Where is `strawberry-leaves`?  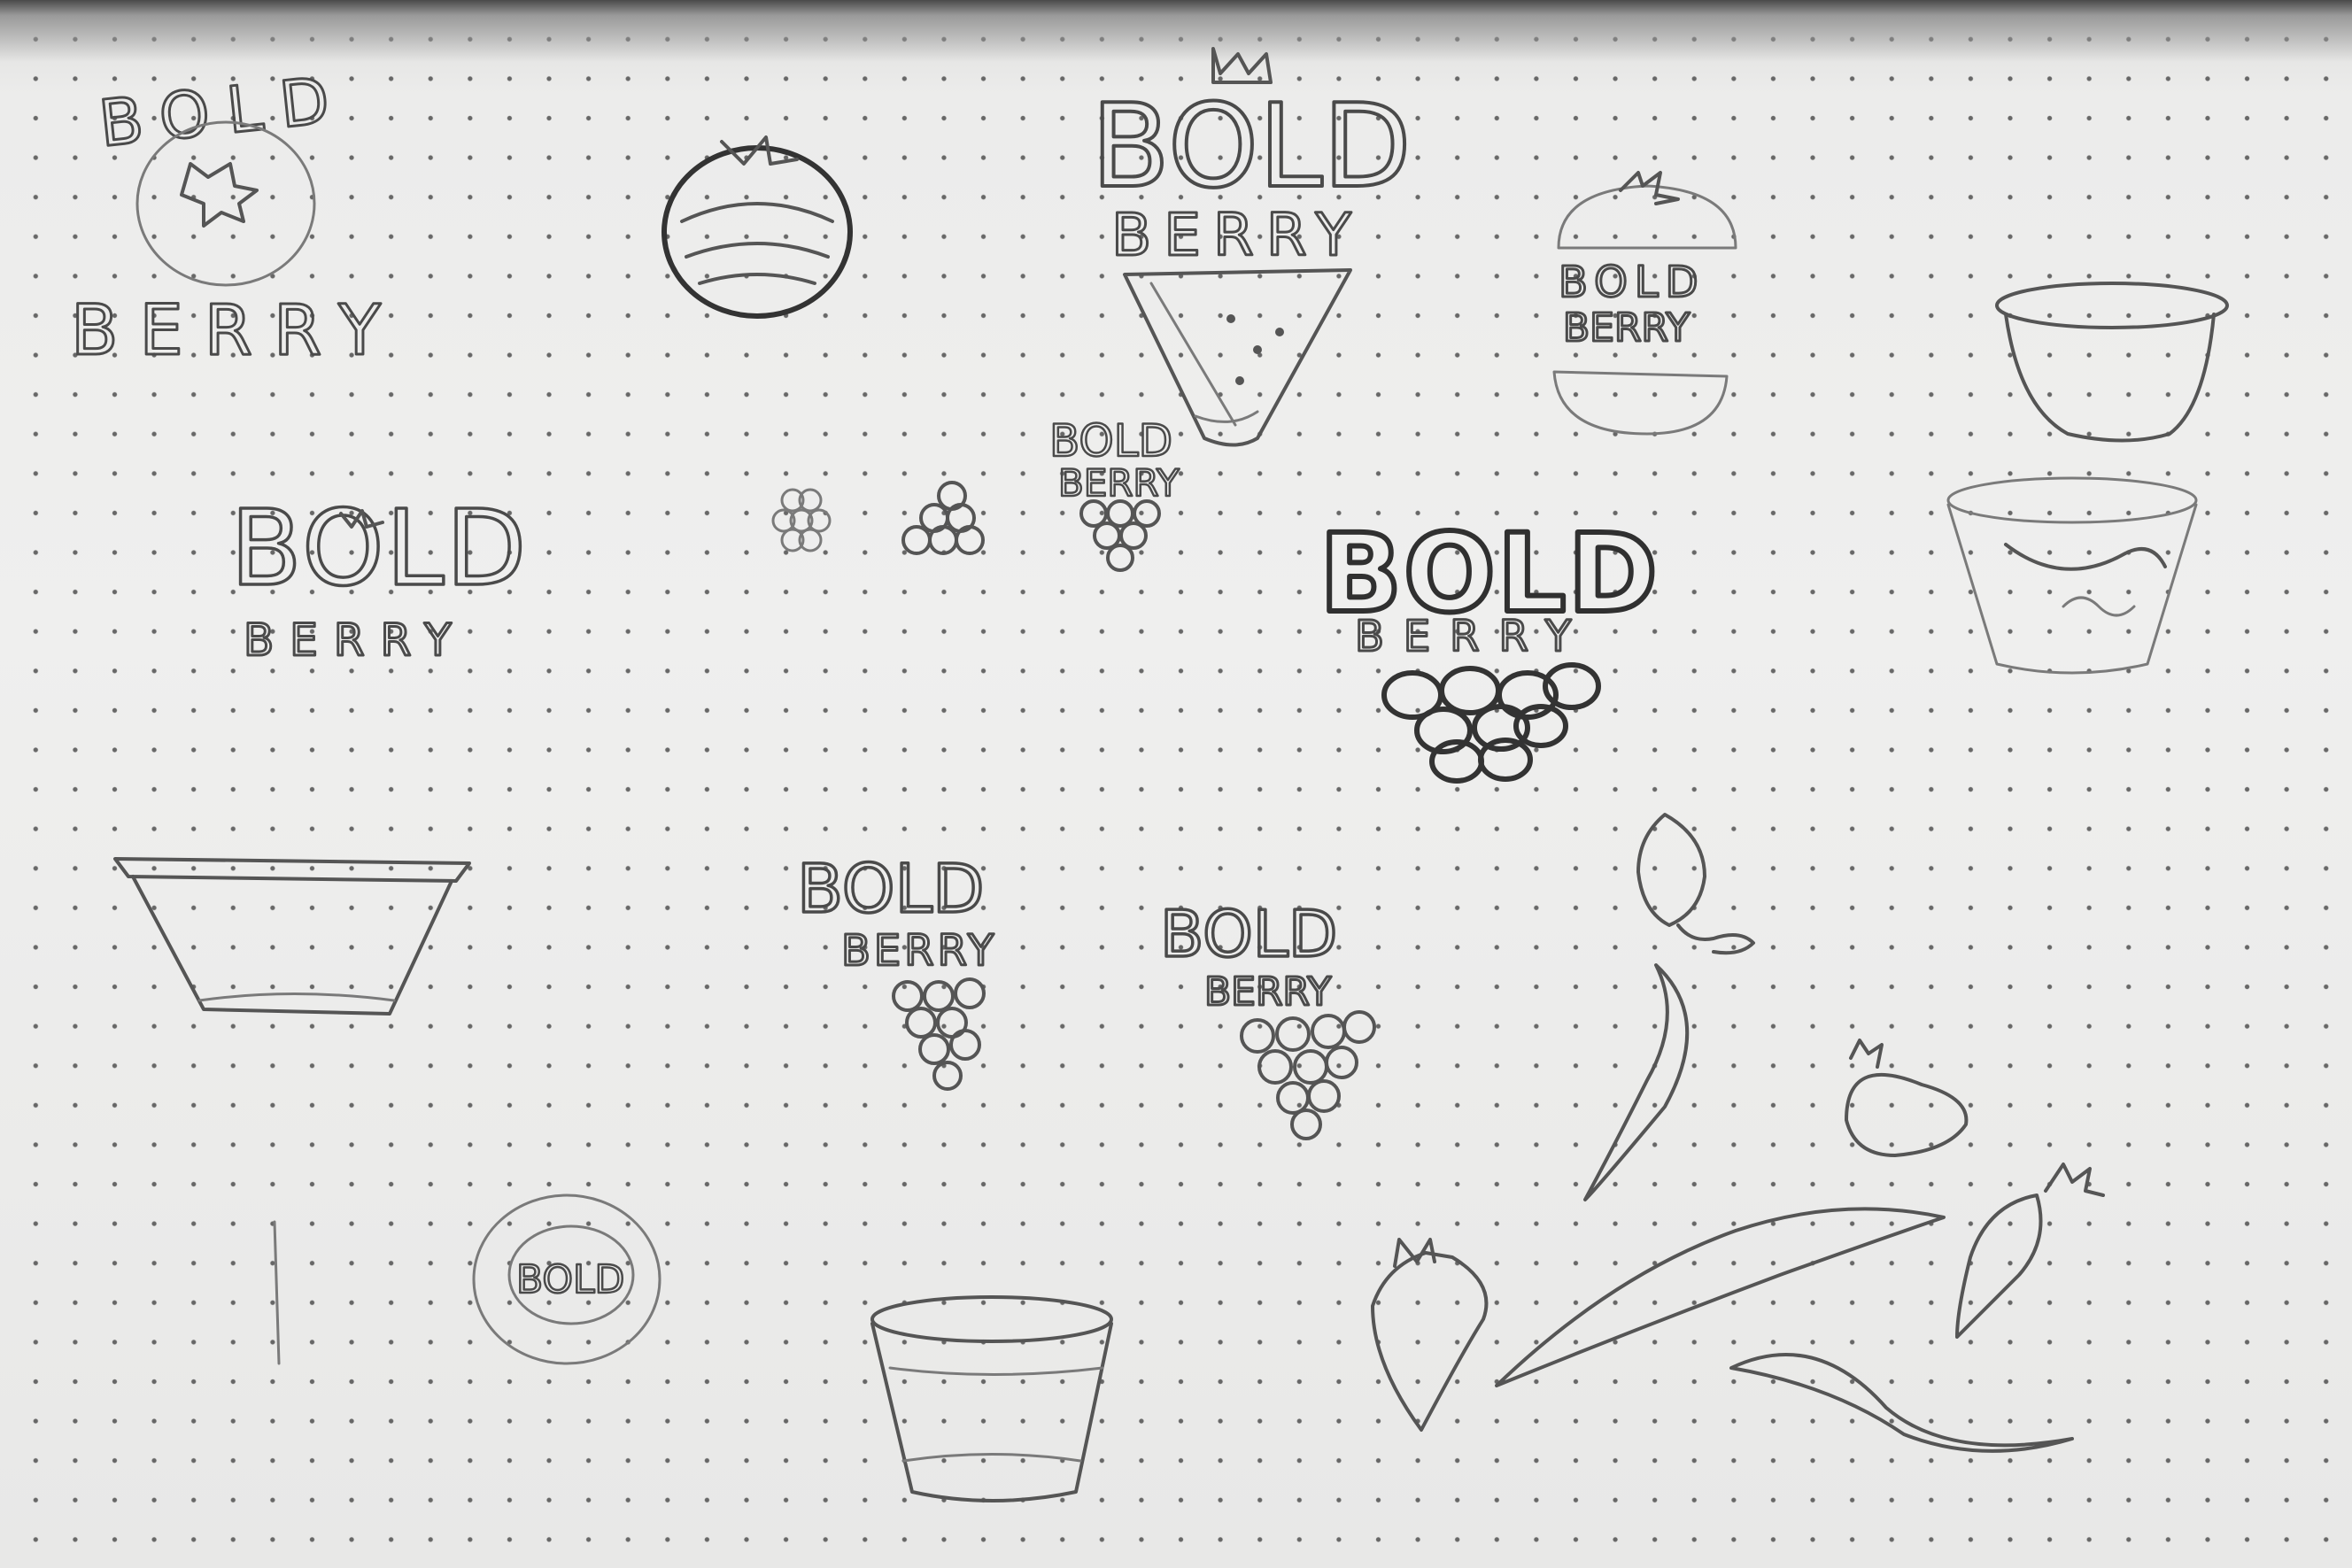
strawberry-leaves is located at coordinates (1715, 939).